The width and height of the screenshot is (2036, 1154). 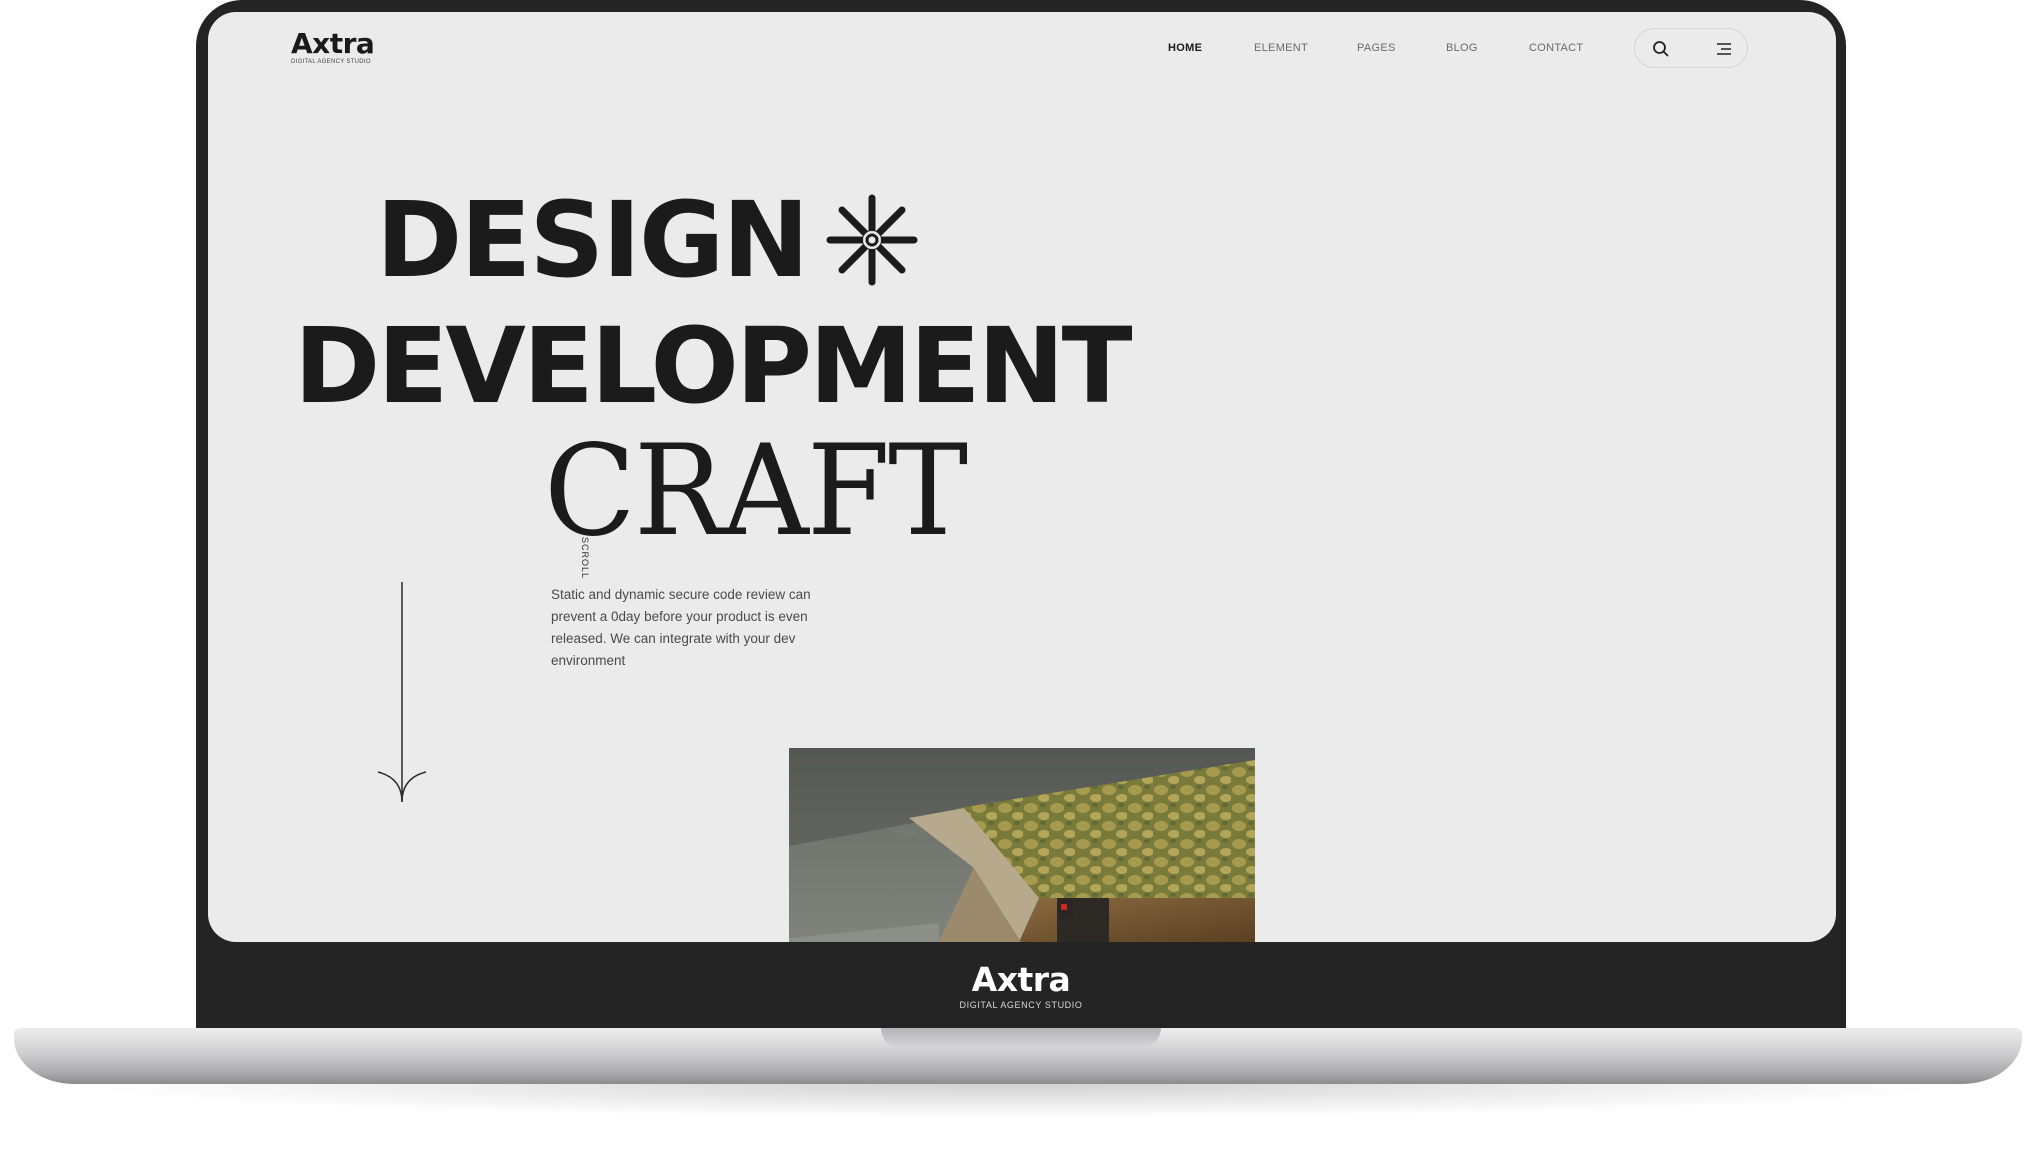 I want to click on hero-heading-craft: CRAFT, so click(x=756, y=491).